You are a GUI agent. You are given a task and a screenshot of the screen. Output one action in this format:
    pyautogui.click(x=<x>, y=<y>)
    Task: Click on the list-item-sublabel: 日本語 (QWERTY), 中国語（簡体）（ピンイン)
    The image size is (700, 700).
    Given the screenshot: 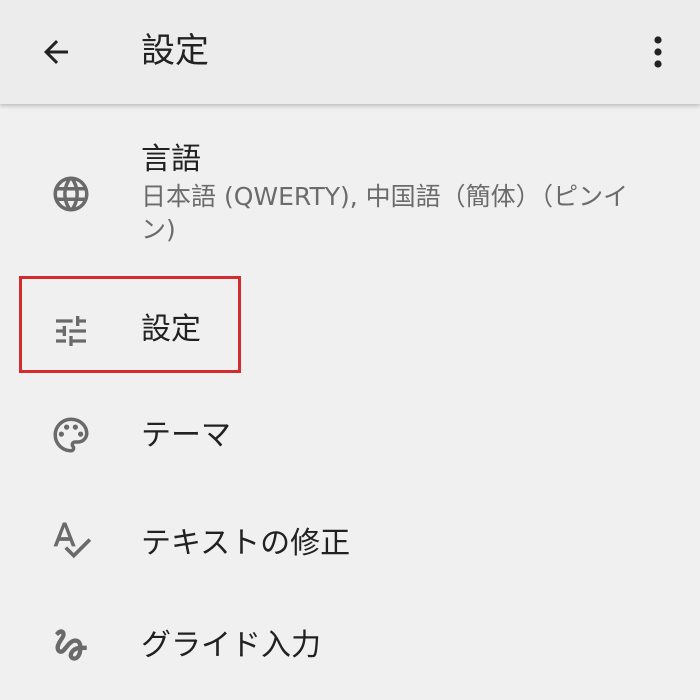 What is the action you would take?
    pyautogui.click(x=385, y=213)
    